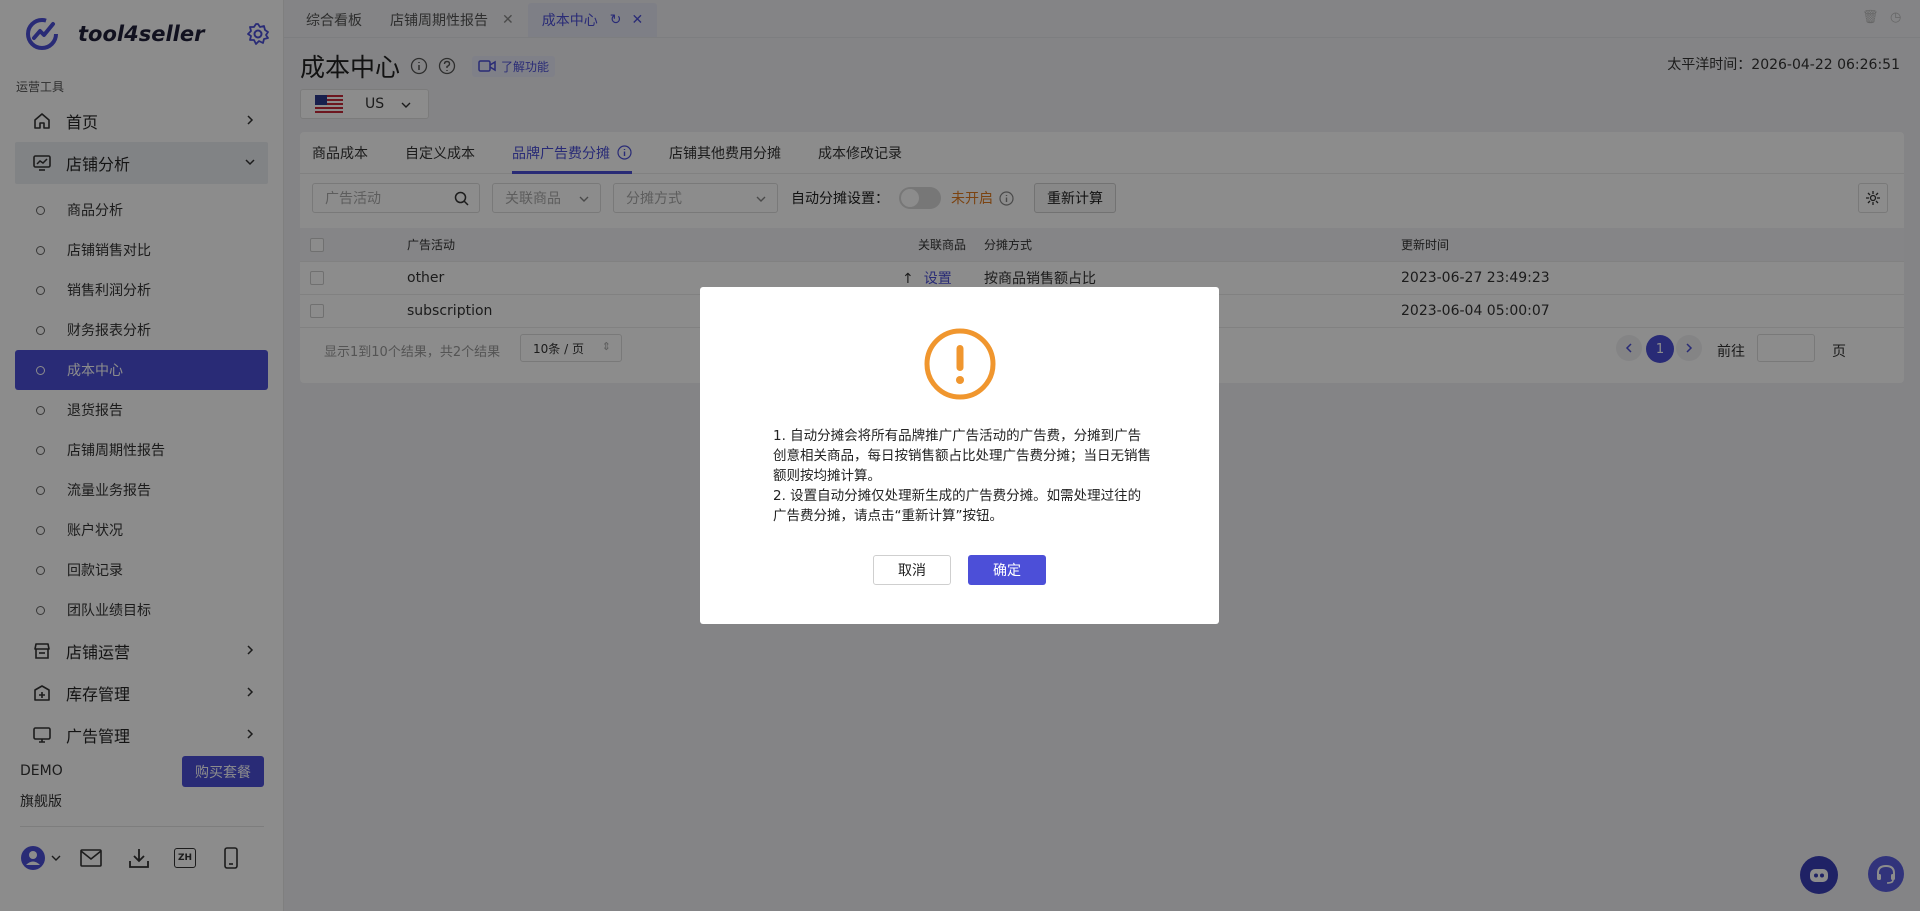 The width and height of the screenshot is (1920, 911). What do you see at coordinates (1007, 570) in the screenshot?
I see `confirm-button: 确定` at bounding box center [1007, 570].